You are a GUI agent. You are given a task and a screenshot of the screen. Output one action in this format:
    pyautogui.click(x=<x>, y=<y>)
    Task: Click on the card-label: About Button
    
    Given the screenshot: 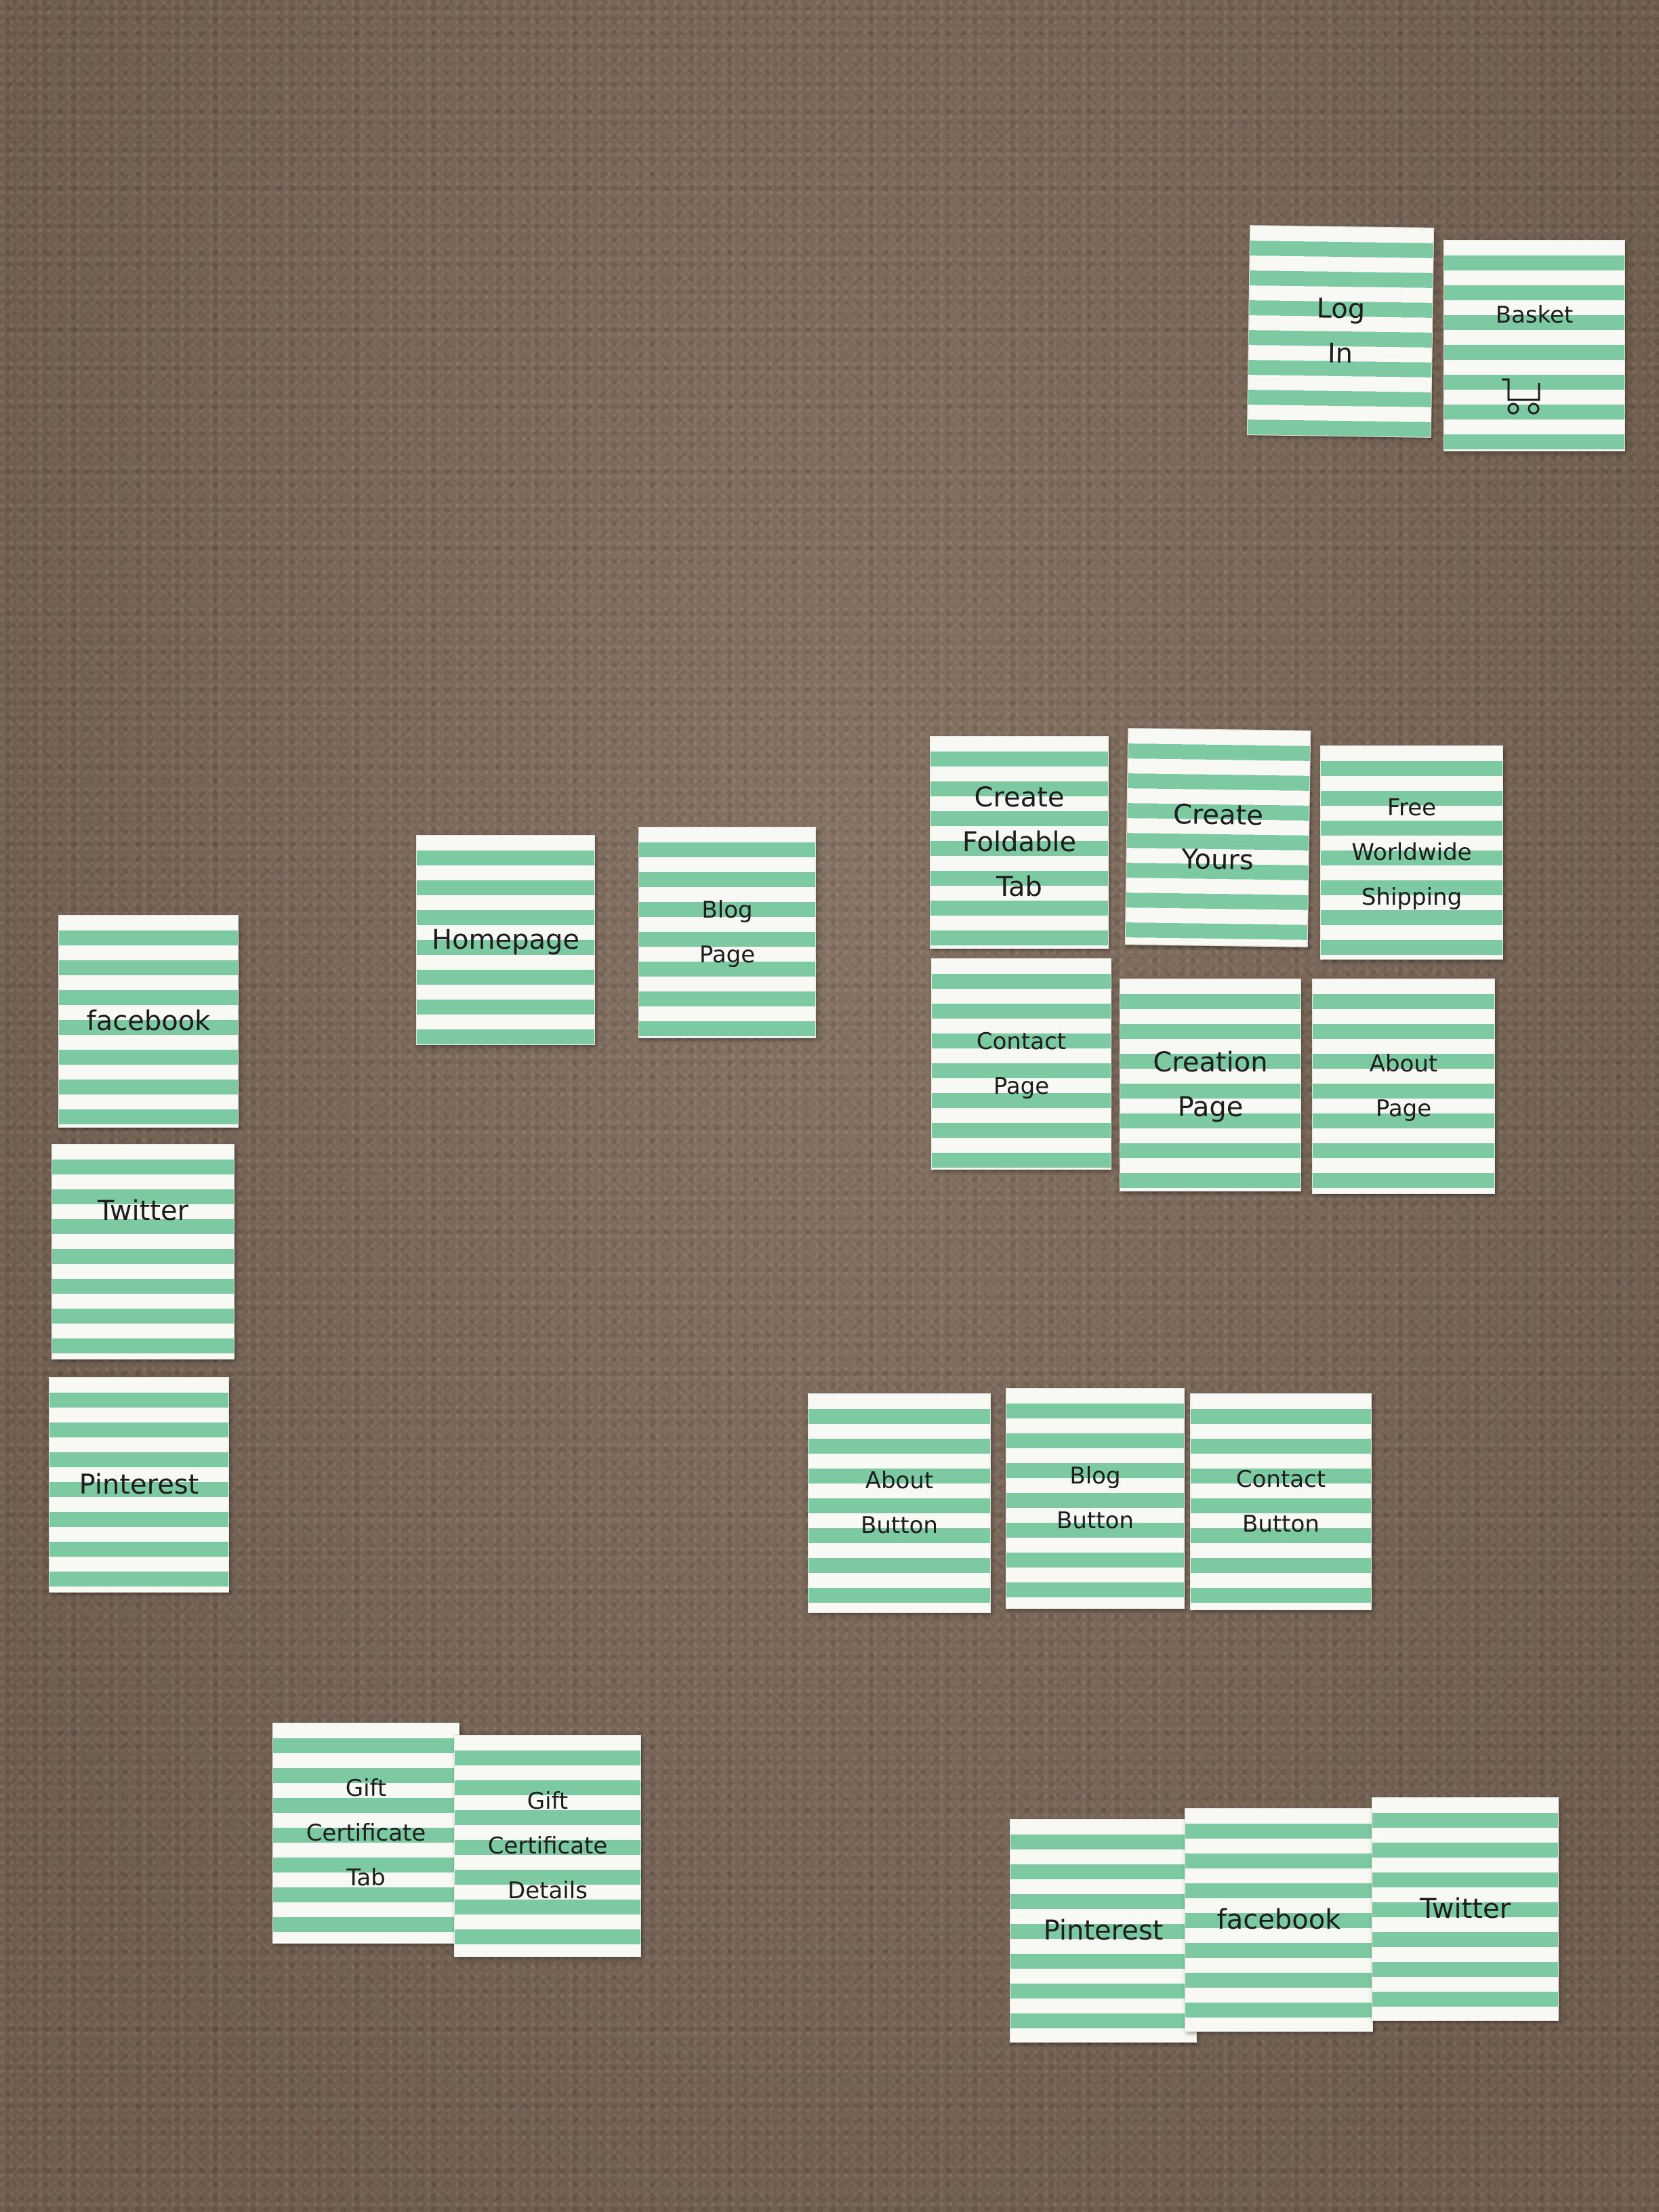 What is the action you would take?
    pyautogui.click(x=899, y=1503)
    